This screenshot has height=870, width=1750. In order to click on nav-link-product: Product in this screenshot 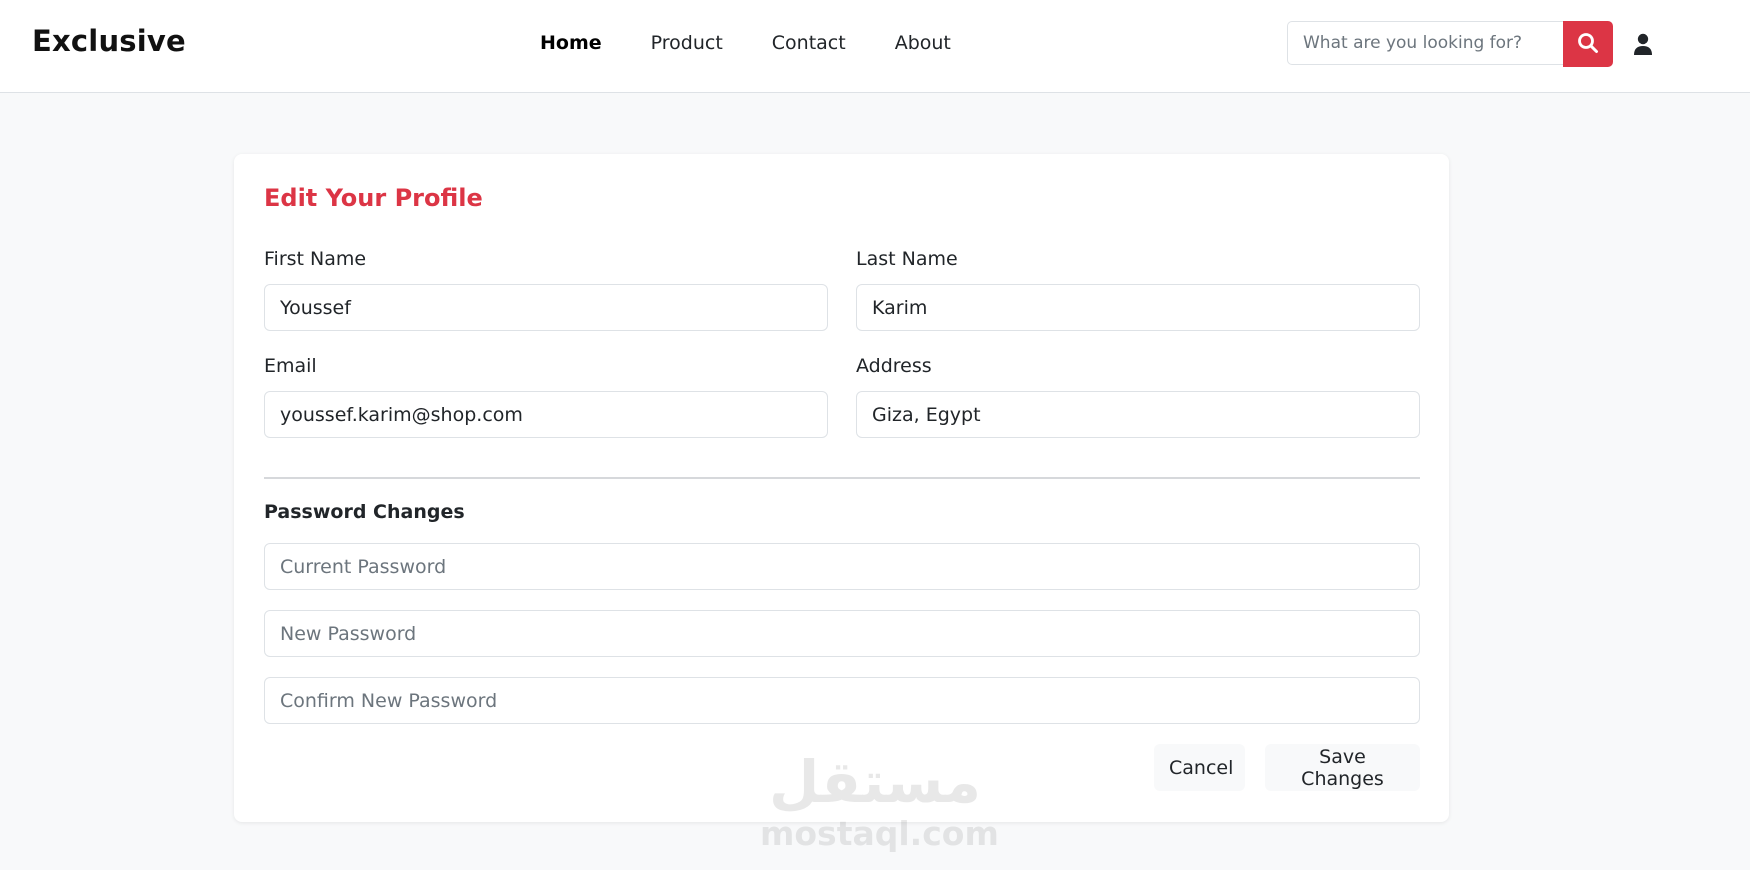, I will do `click(687, 43)`.